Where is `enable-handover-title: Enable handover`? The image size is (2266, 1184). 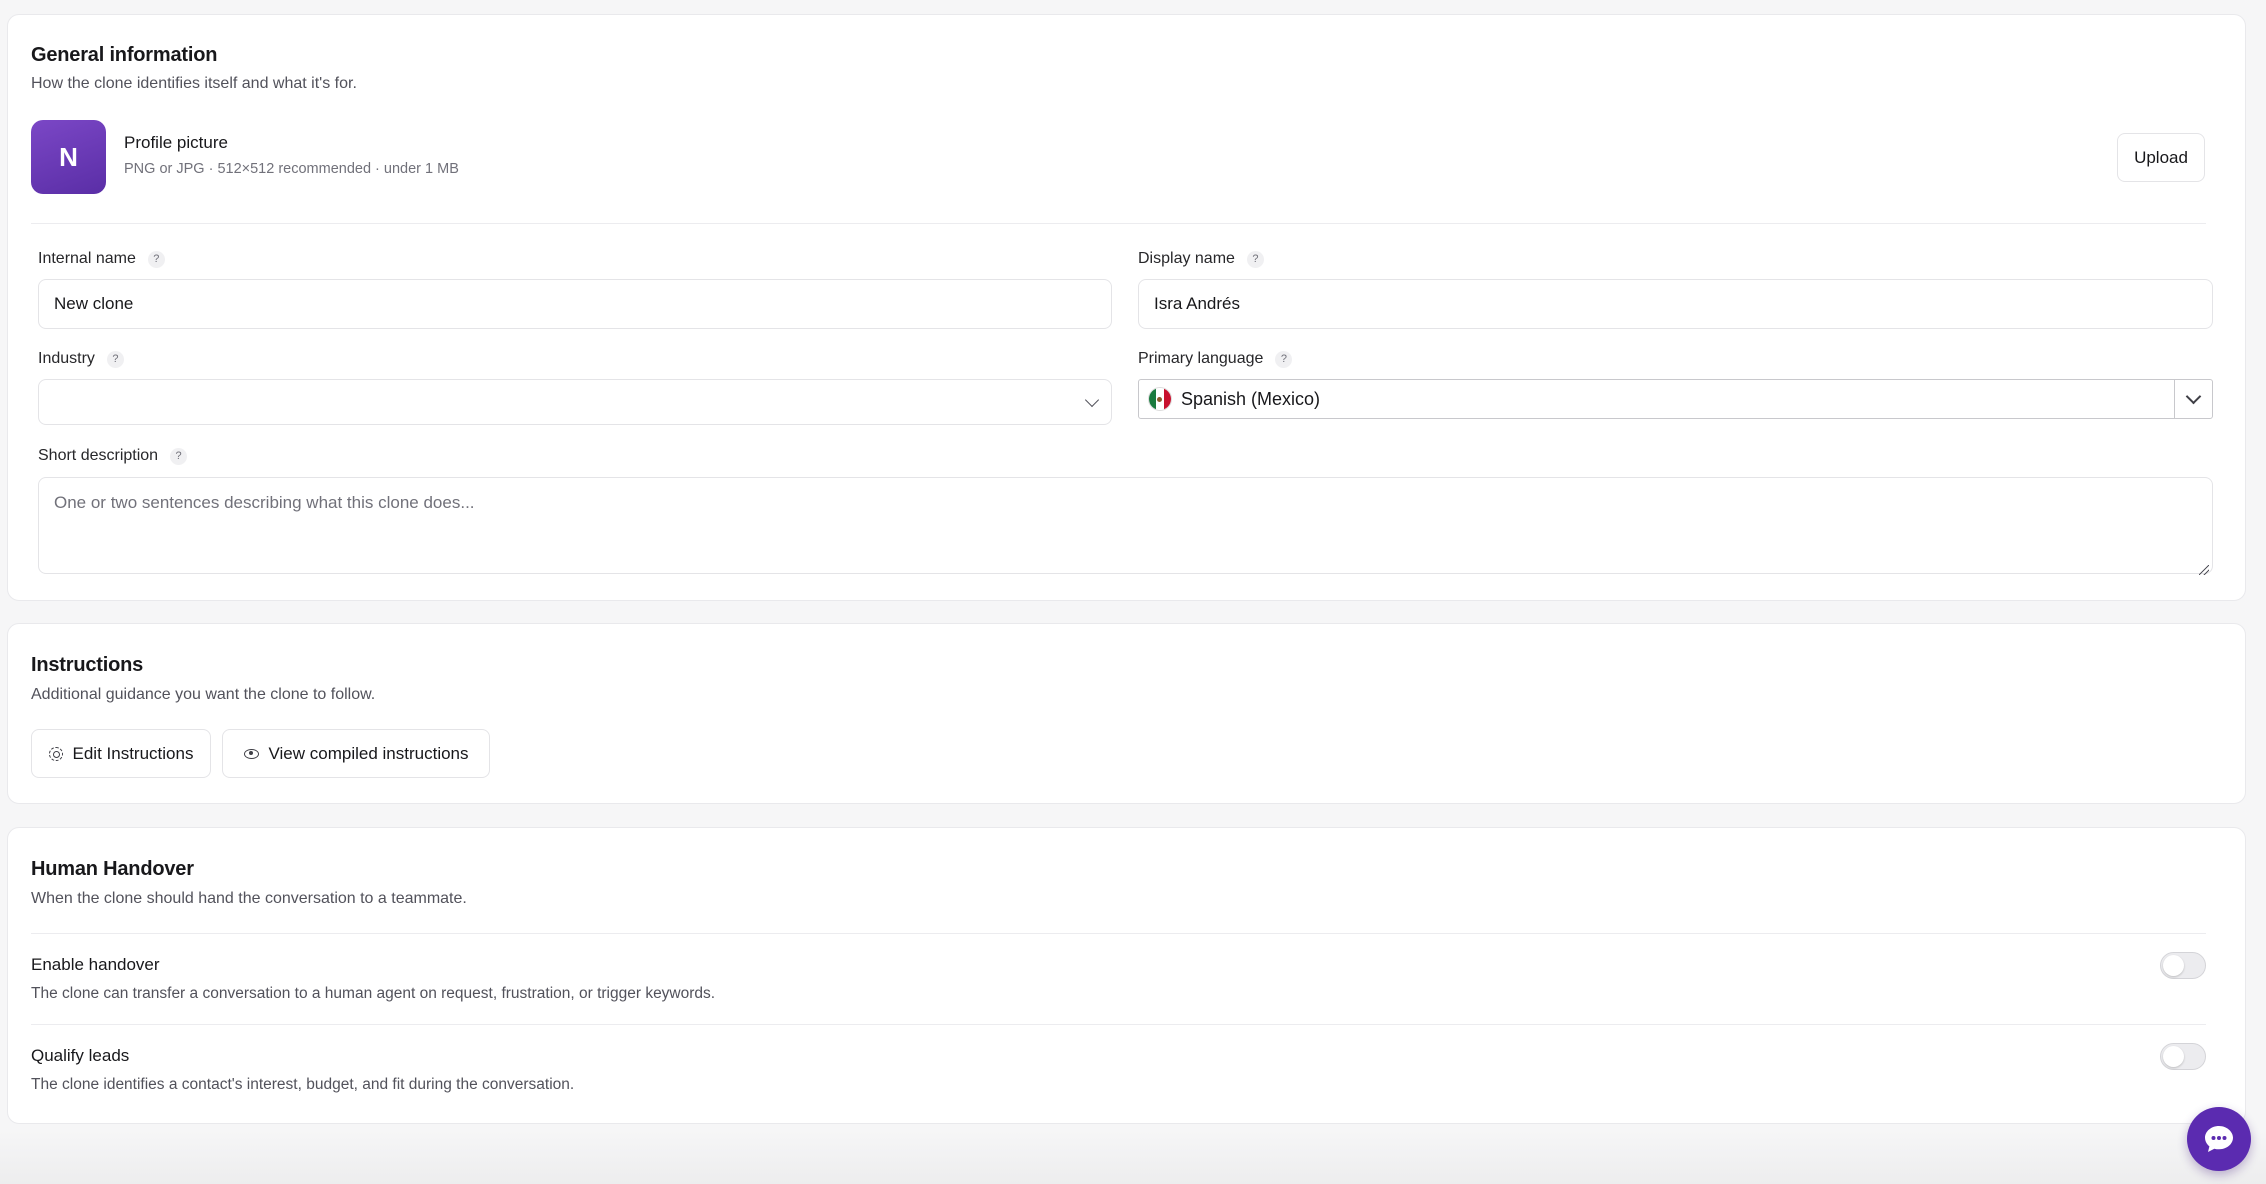
enable-handover-title: Enable handover is located at coordinates (95, 964).